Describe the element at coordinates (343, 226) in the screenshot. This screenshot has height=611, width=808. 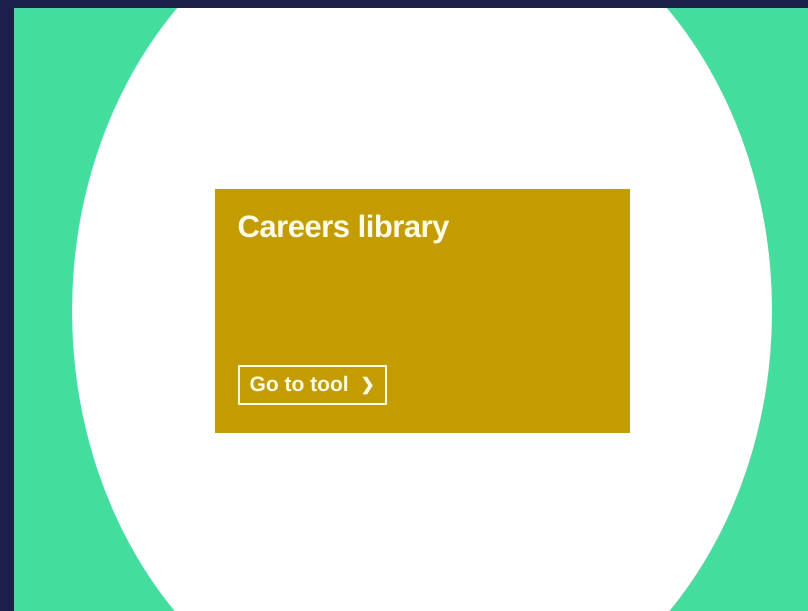
I see `card-title: Careers library` at that location.